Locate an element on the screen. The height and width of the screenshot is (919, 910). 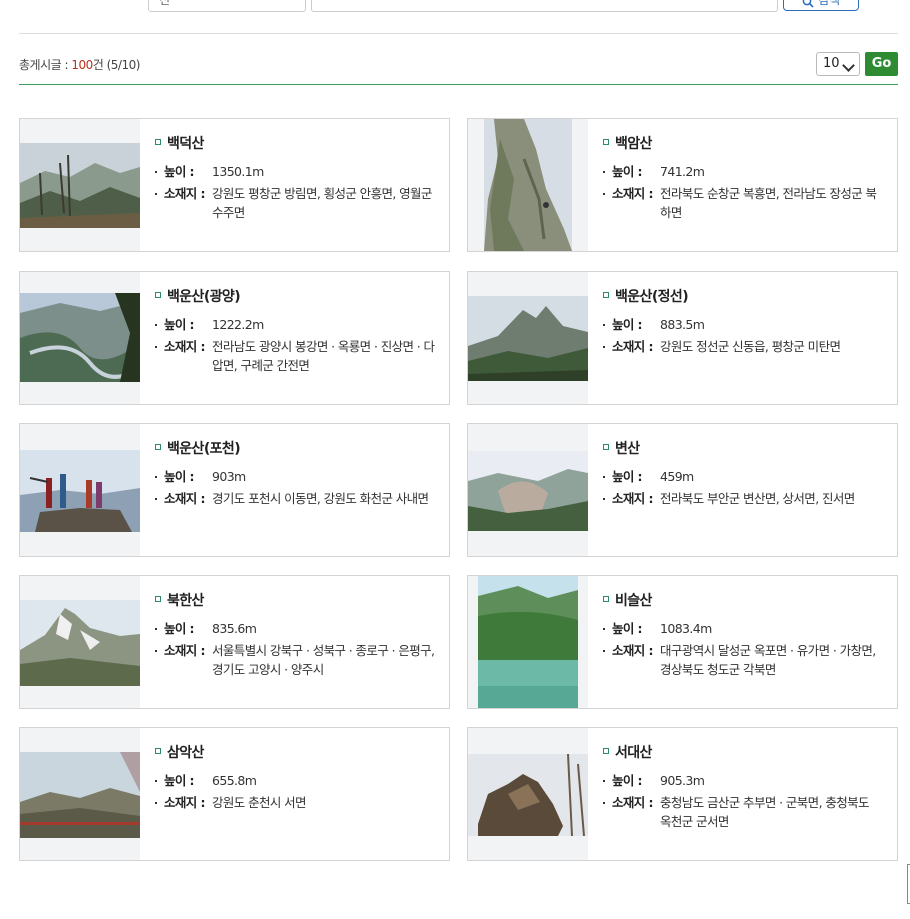
height-value: 903m is located at coordinates (229, 476).